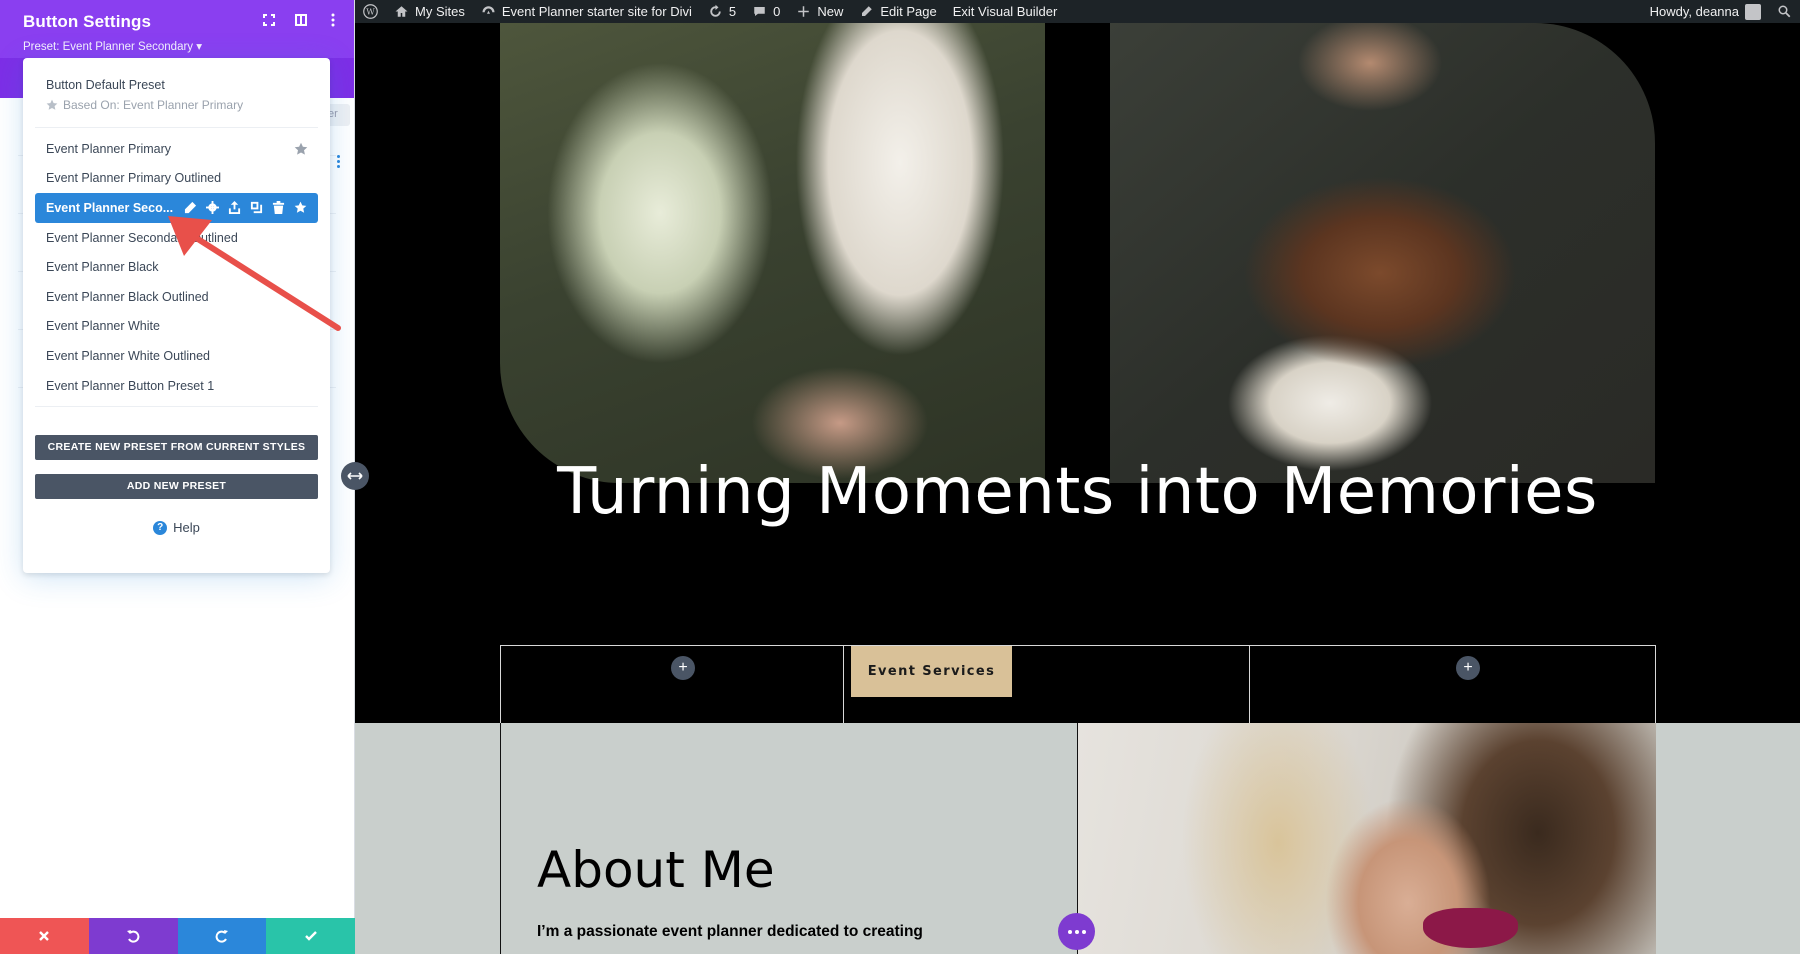 The height and width of the screenshot is (954, 1800). I want to click on resize-arrows-icon, so click(355, 476).